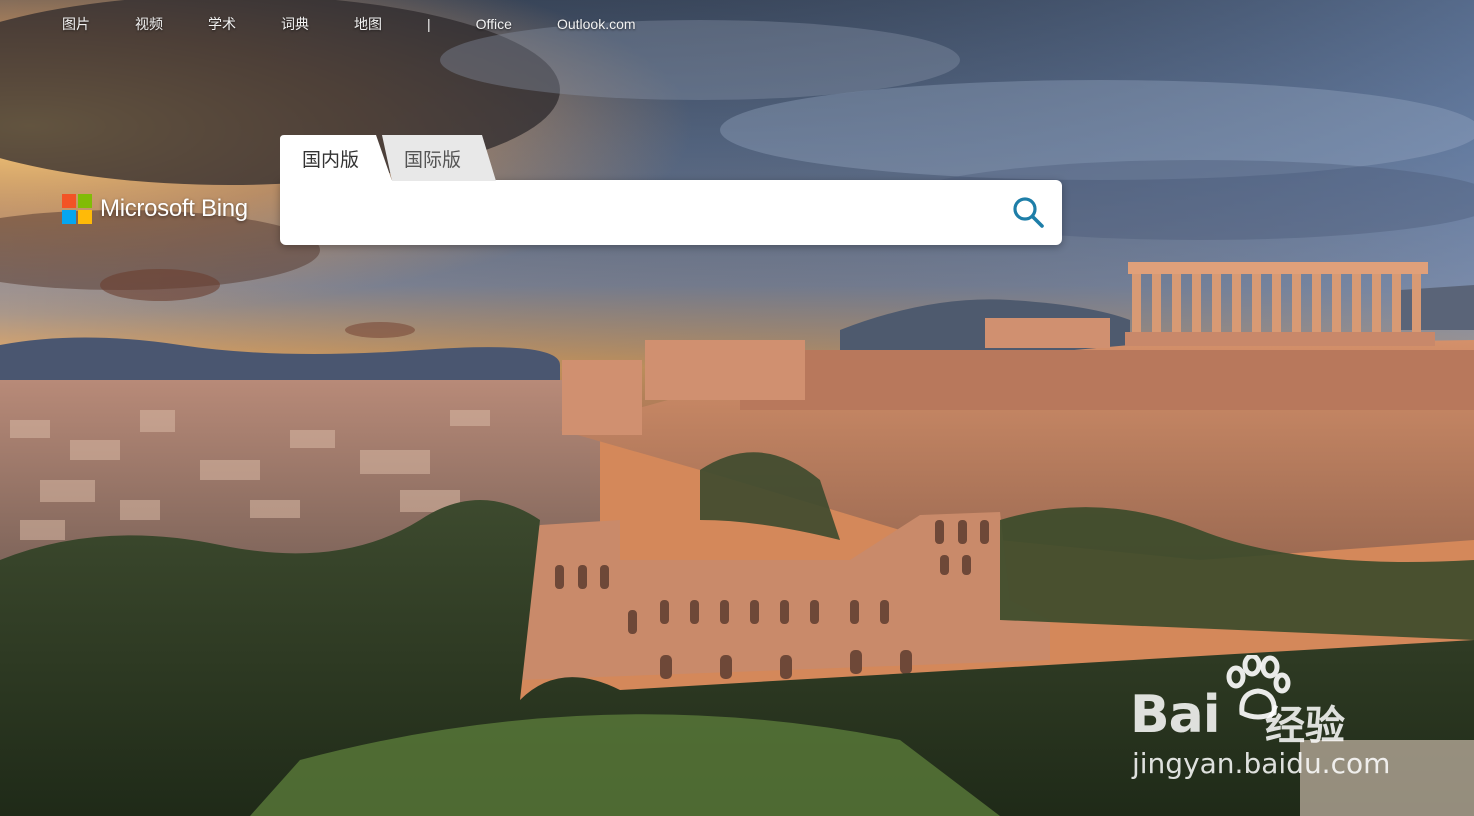 The image size is (1474, 816). I want to click on microsoft-logo-icon, so click(77, 209).